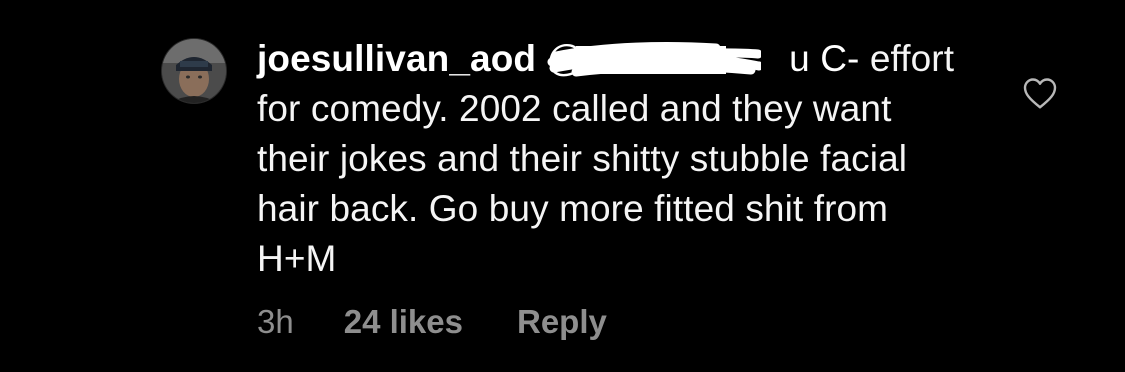 This screenshot has height=372, width=1125. I want to click on mention-at: @, so click(565, 58).